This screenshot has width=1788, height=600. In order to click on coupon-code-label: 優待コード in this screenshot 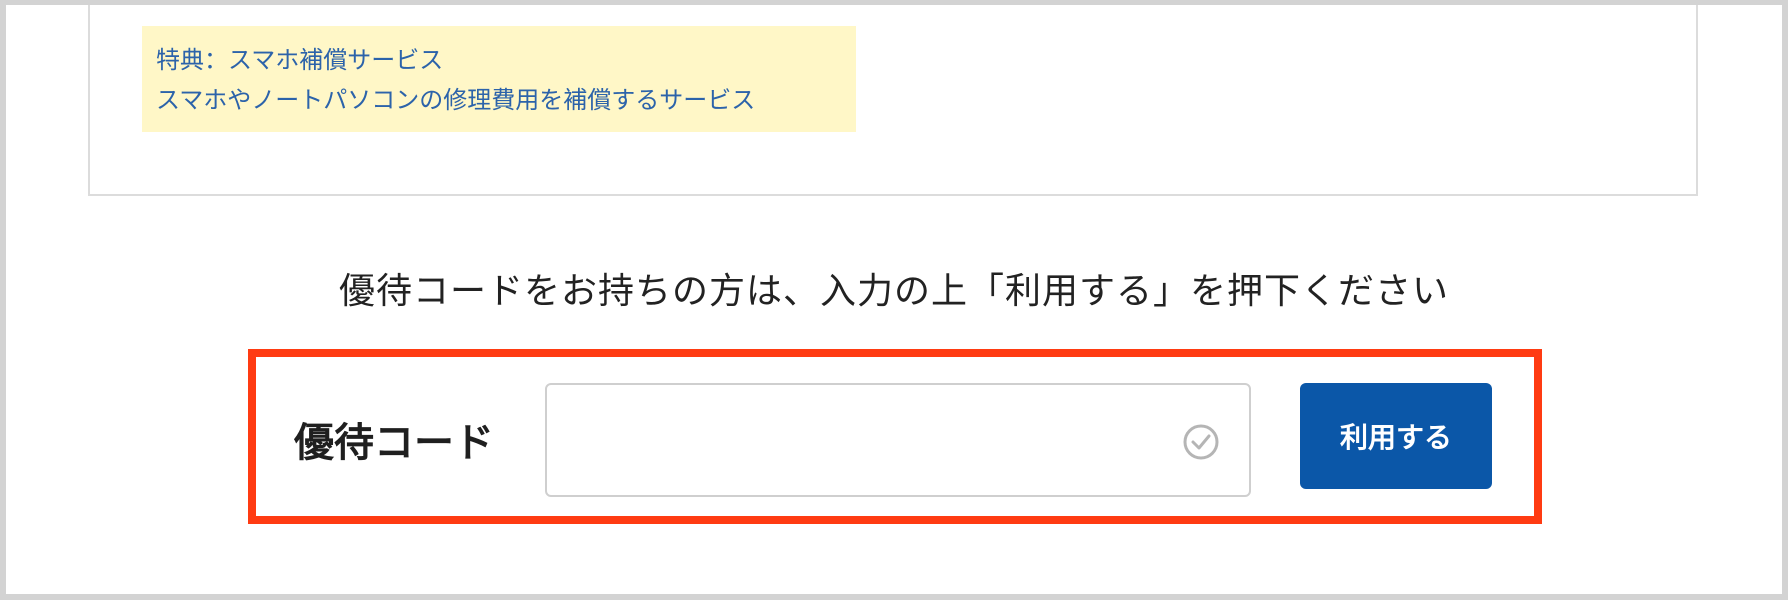, I will do `click(394, 443)`.